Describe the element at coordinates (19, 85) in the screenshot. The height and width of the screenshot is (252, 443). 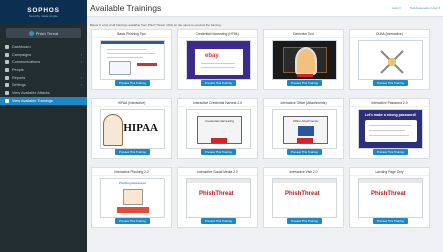
I see `sidebar-item-label: Settings` at that location.